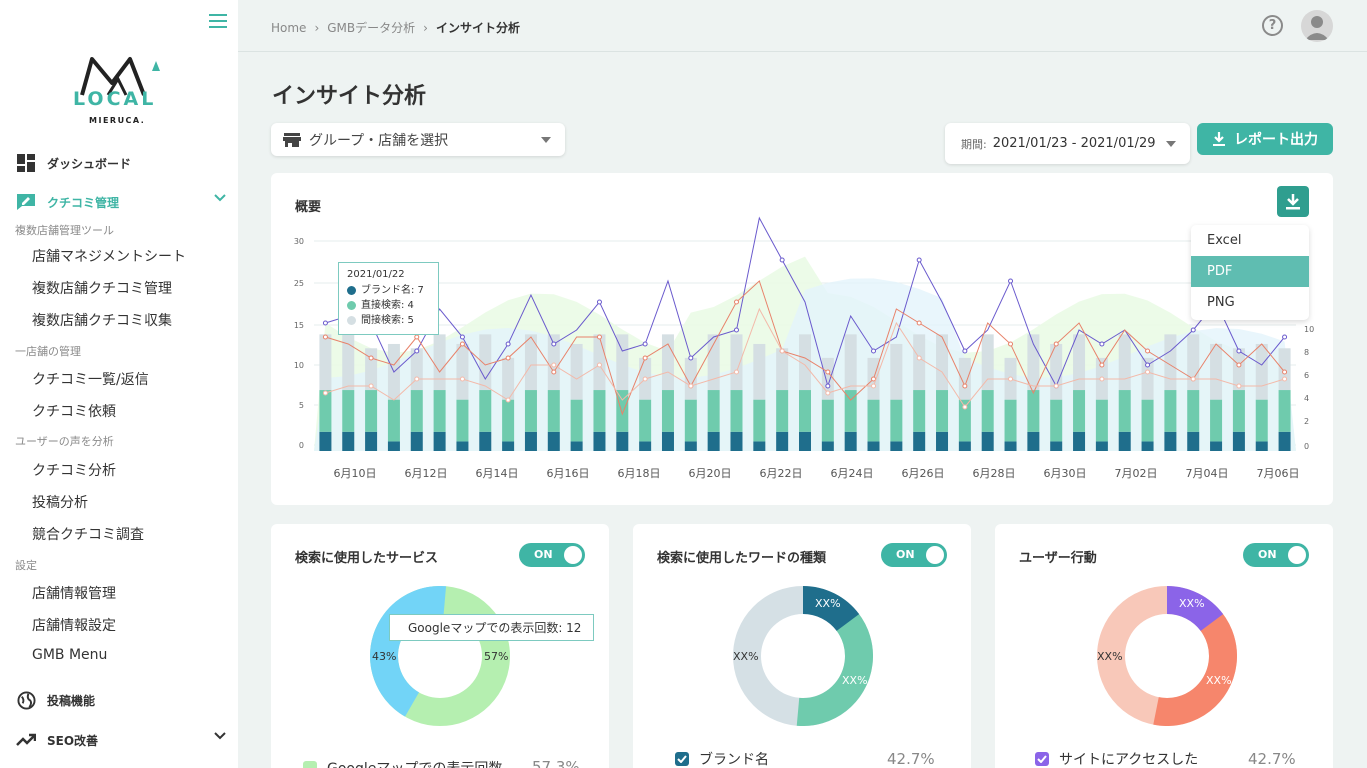  I want to click on sidebar-item-label: ダッシュボード, so click(89, 163).